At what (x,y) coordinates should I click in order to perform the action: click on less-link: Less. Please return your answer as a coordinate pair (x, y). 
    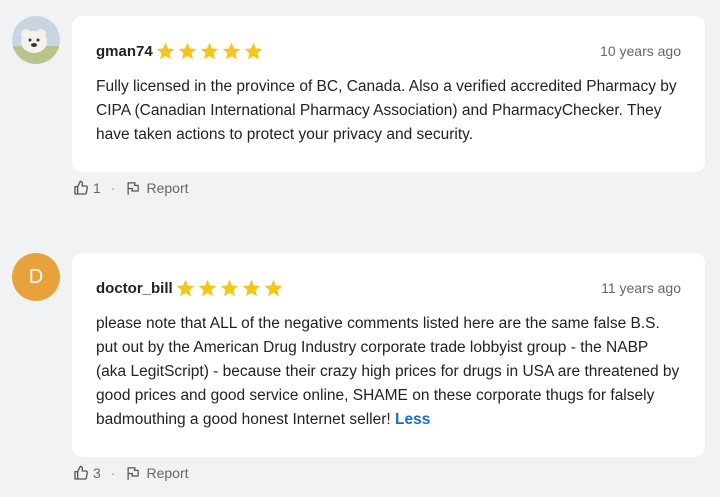
    Looking at the image, I should click on (412, 419).